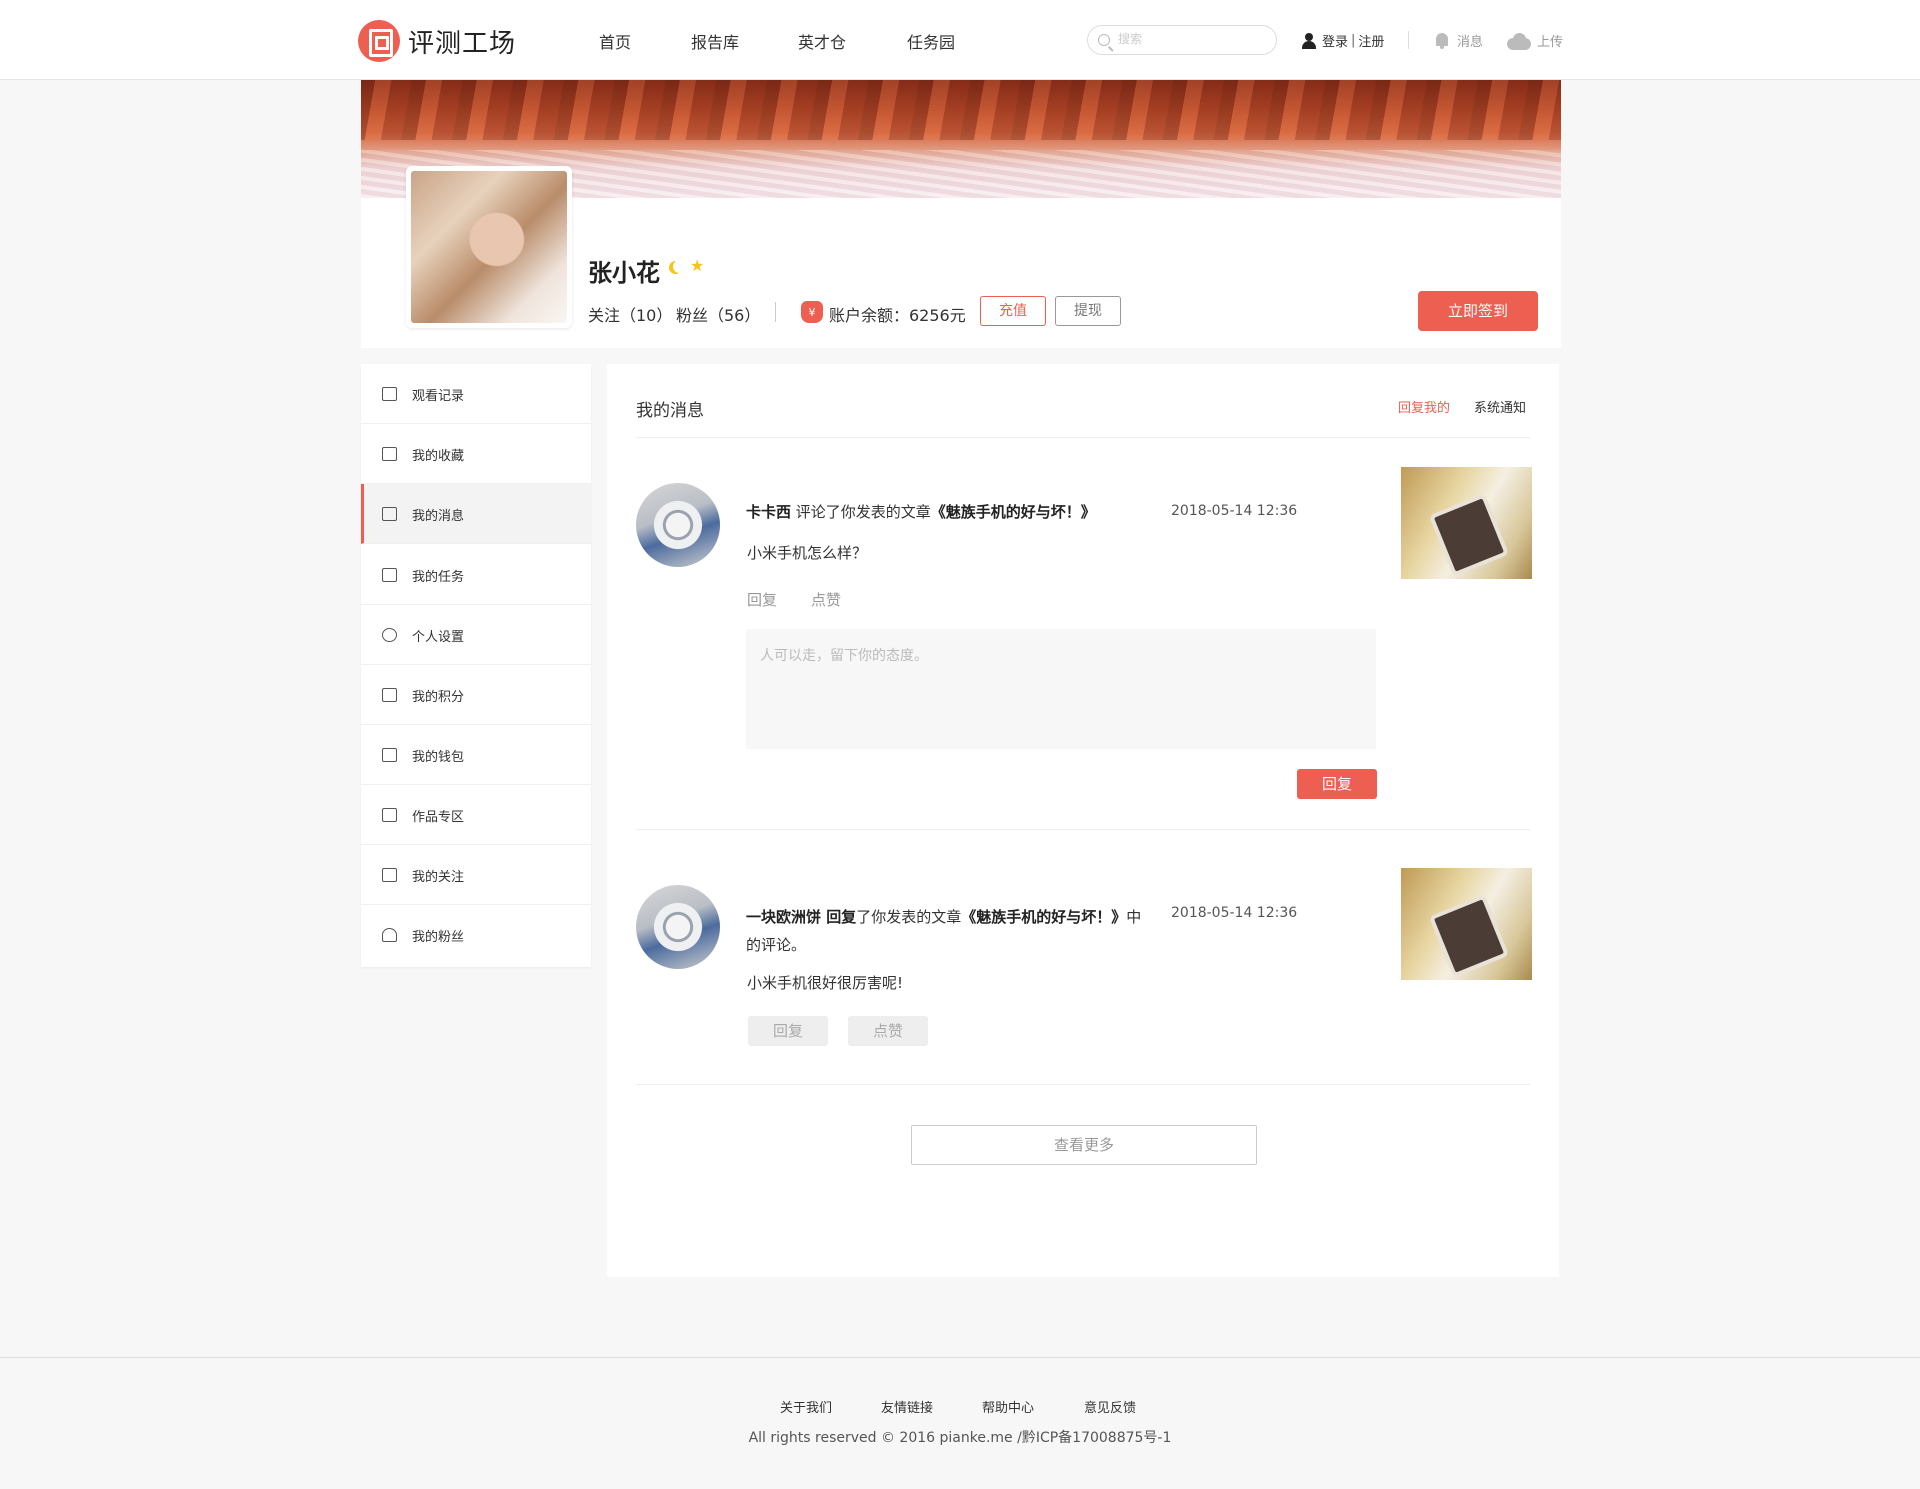 The height and width of the screenshot is (1489, 1920). I want to click on profile-divider, so click(775, 312).